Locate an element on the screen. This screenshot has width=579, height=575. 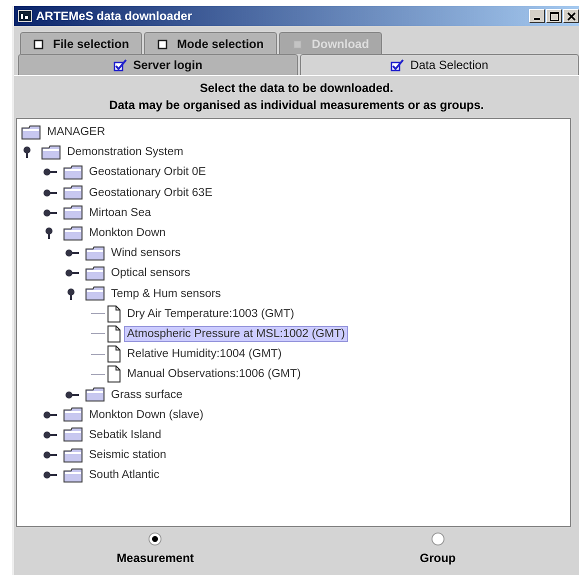
radio-option: Measurement is located at coordinates (155, 551).